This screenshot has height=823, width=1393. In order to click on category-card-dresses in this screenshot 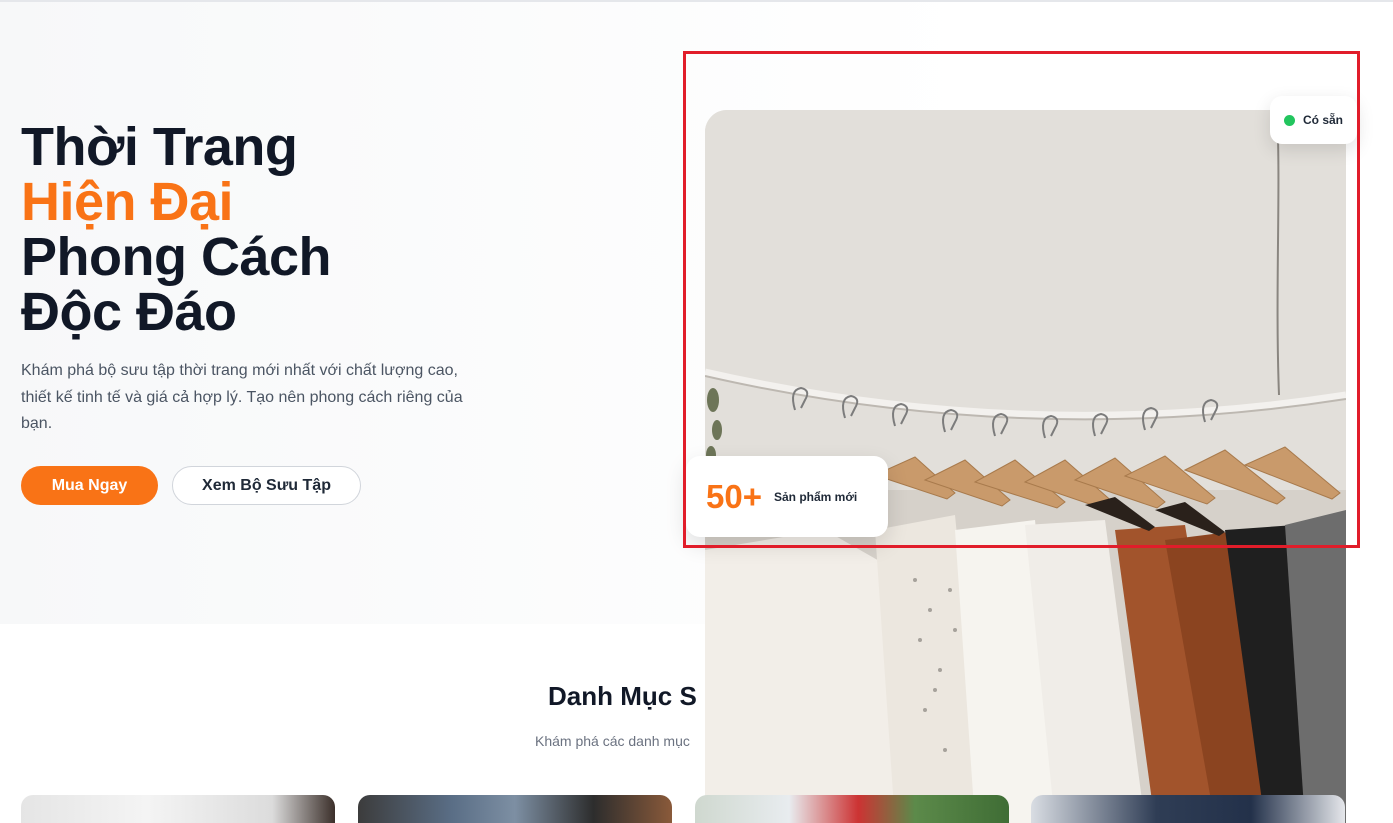, I will do `click(852, 809)`.